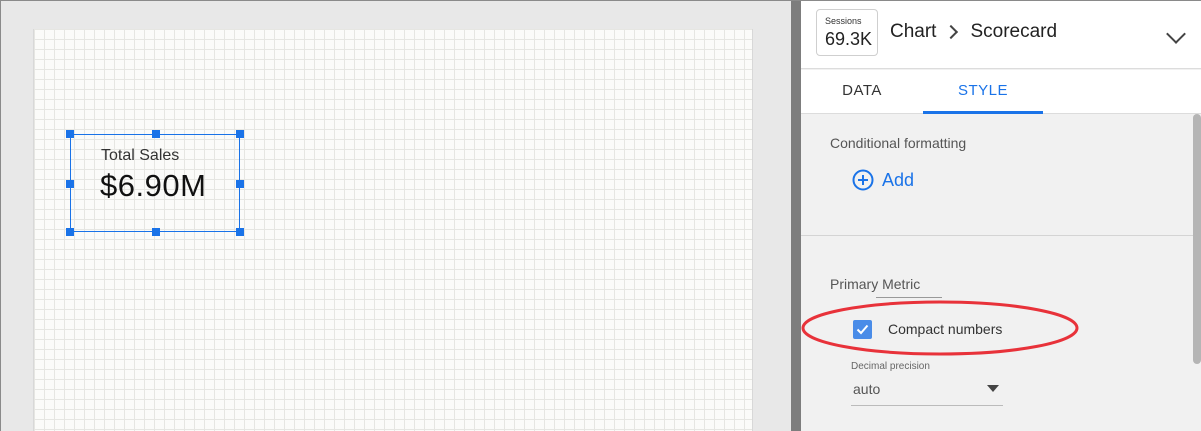  I want to click on chart-preview-chip: Sessions 69.3K, so click(847, 32).